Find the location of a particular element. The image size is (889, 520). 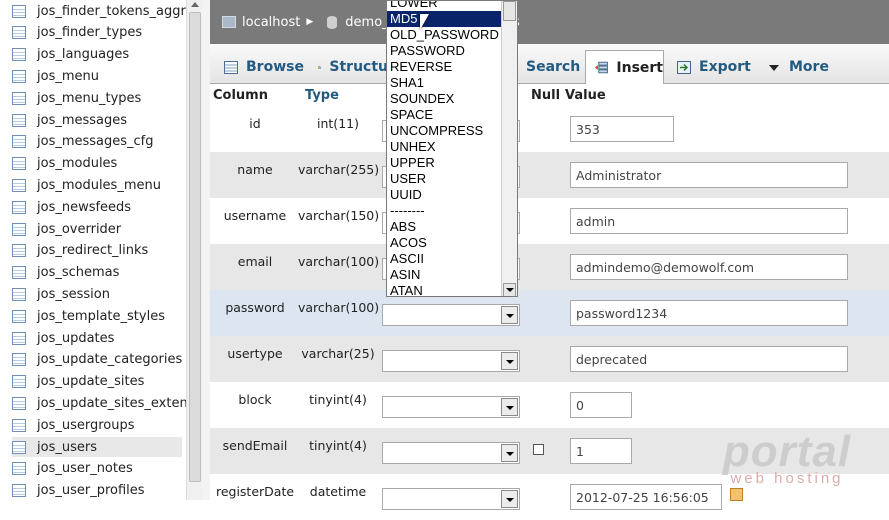

tab-insert: Insert is located at coordinates (624, 67).